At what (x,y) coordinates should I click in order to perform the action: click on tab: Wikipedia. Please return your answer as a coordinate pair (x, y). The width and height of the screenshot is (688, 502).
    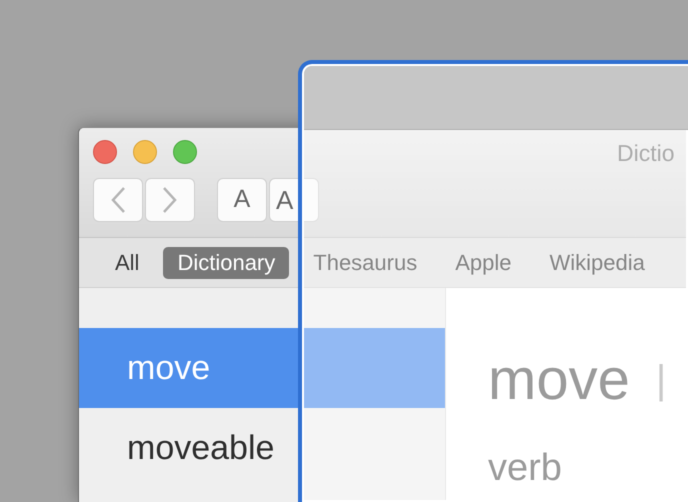
    Looking at the image, I should click on (597, 262).